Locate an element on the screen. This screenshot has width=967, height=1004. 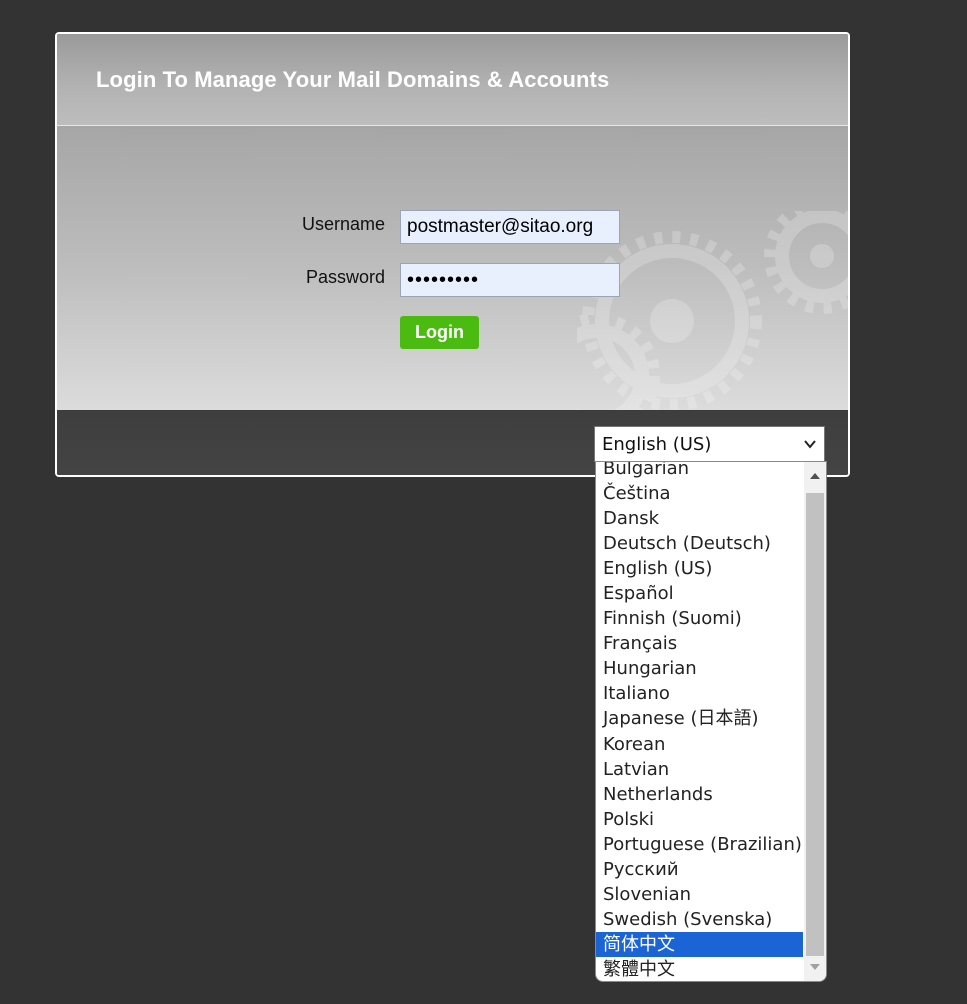
scrollbar-thumb is located at coordinates (815, 724).